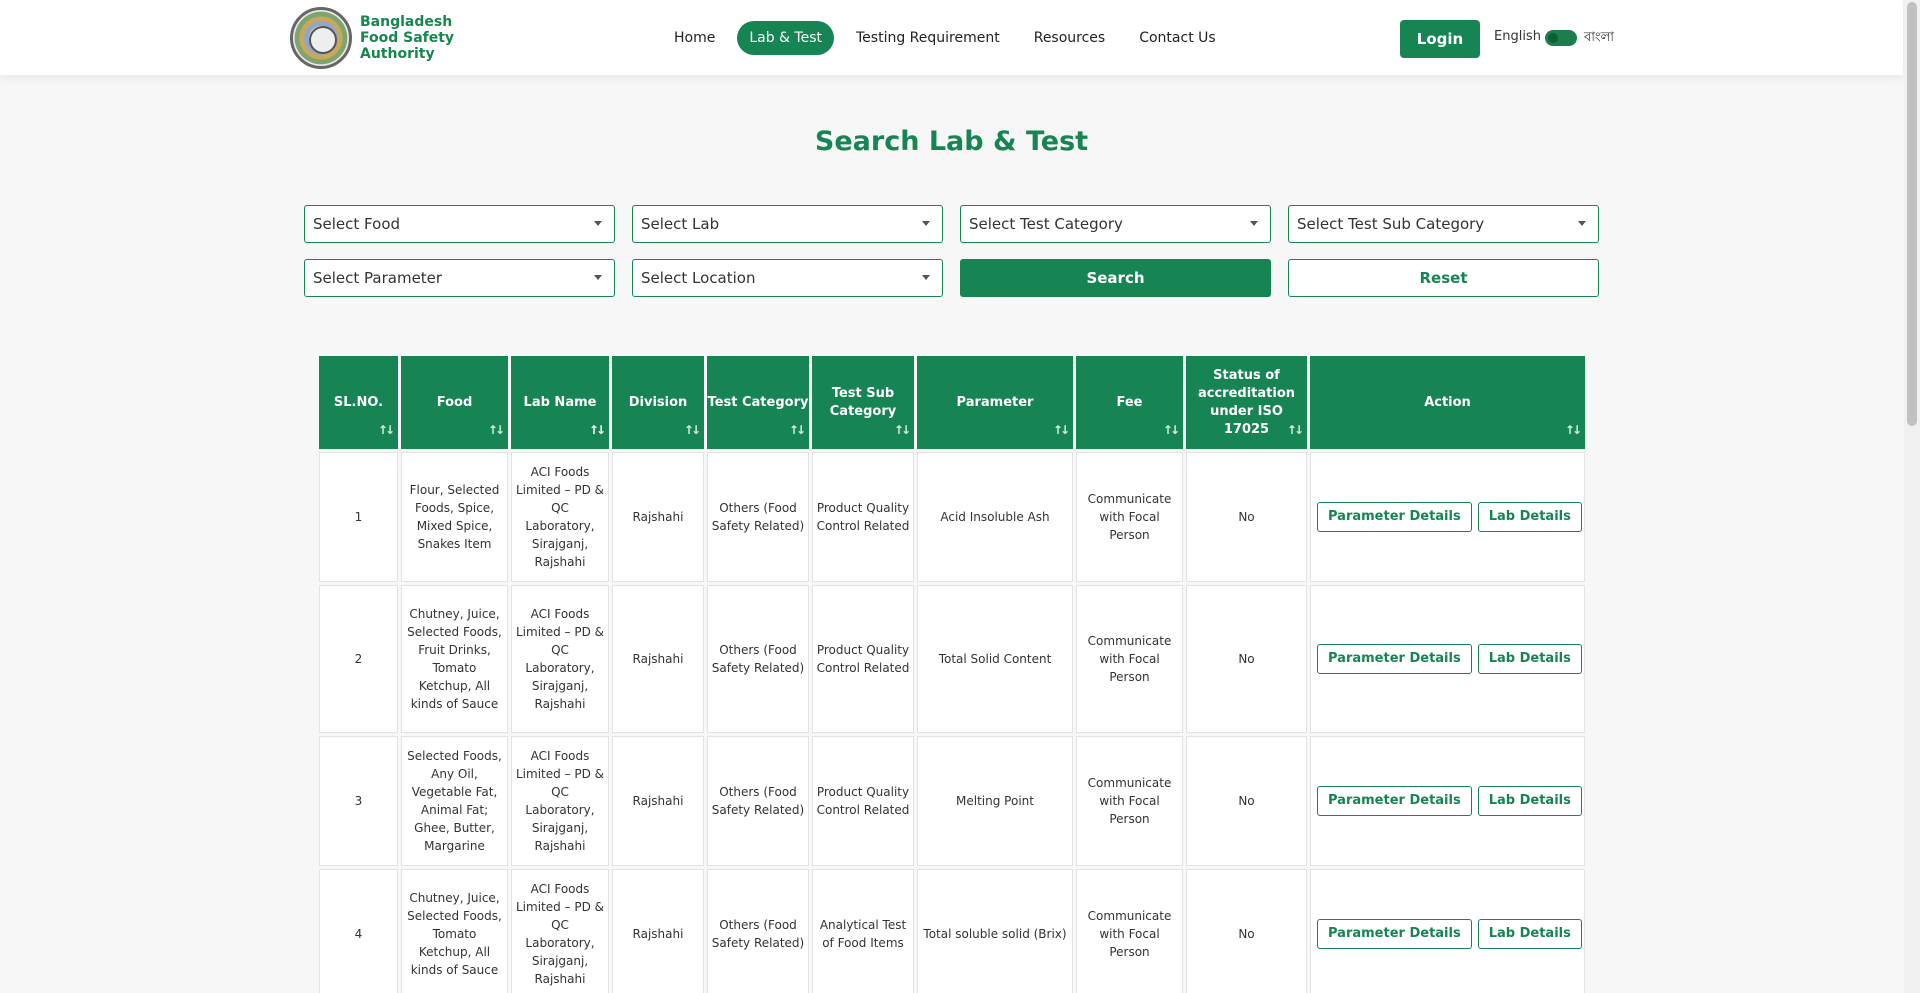 The height and width of the screenshot is (993, 1920). What do you see at coordinates (1561, 38) in the screenshot?
I see `language-toggle` at bounding box center [1561, 38].